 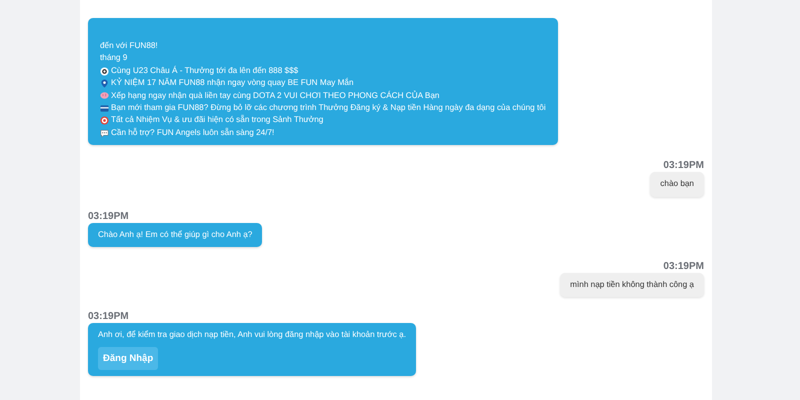 I want to click on message-text: Tất cả Nhiệm Vụ & ưu đãi hiện có sẵn trong Sảnh Thưởng, so click(x=217, y=120).